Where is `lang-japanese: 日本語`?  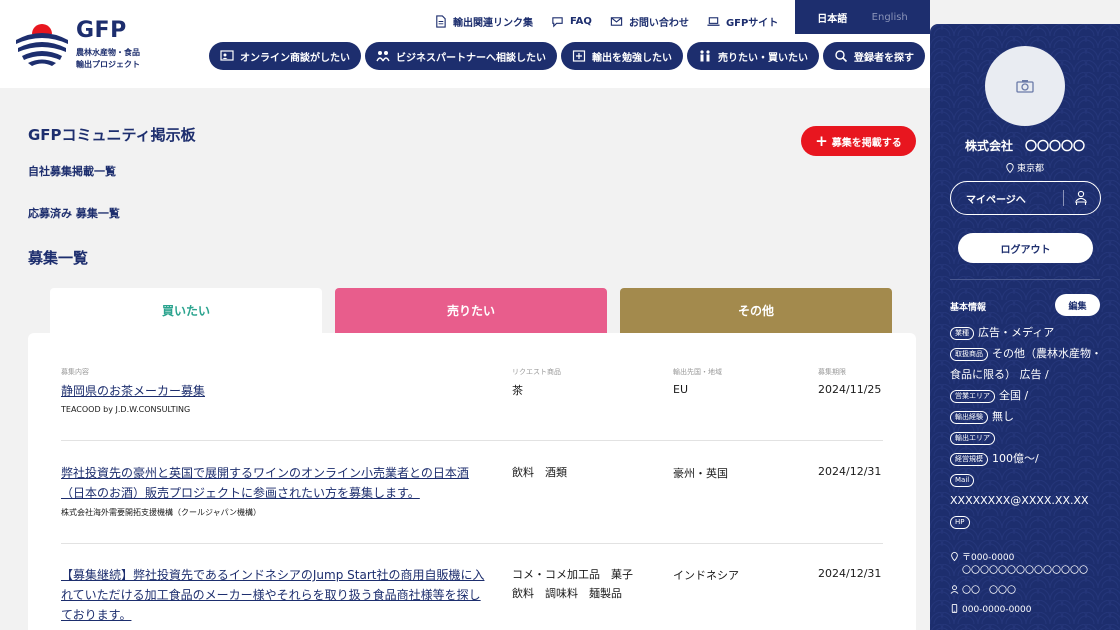 lang-japanese: 日本語 is located at coordinates (832, 17).